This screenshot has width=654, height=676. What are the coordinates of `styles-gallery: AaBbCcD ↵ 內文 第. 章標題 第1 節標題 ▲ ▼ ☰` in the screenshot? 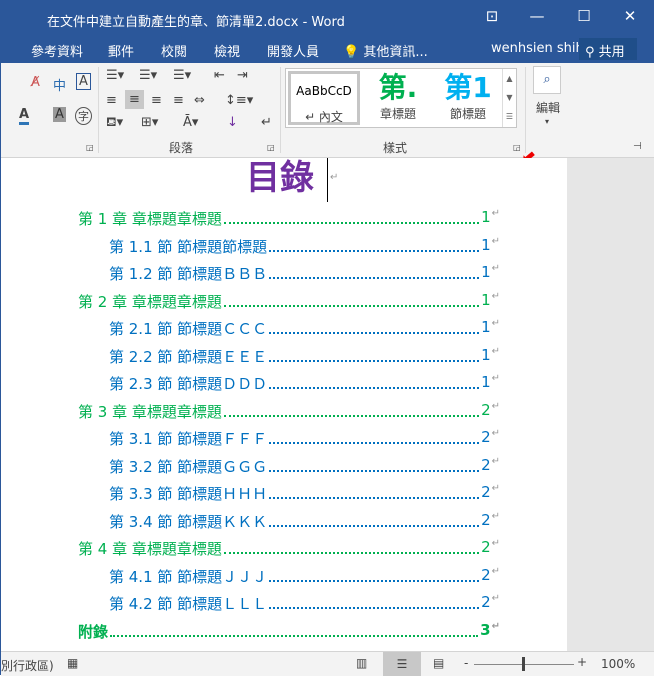 It's located at (401, 98).